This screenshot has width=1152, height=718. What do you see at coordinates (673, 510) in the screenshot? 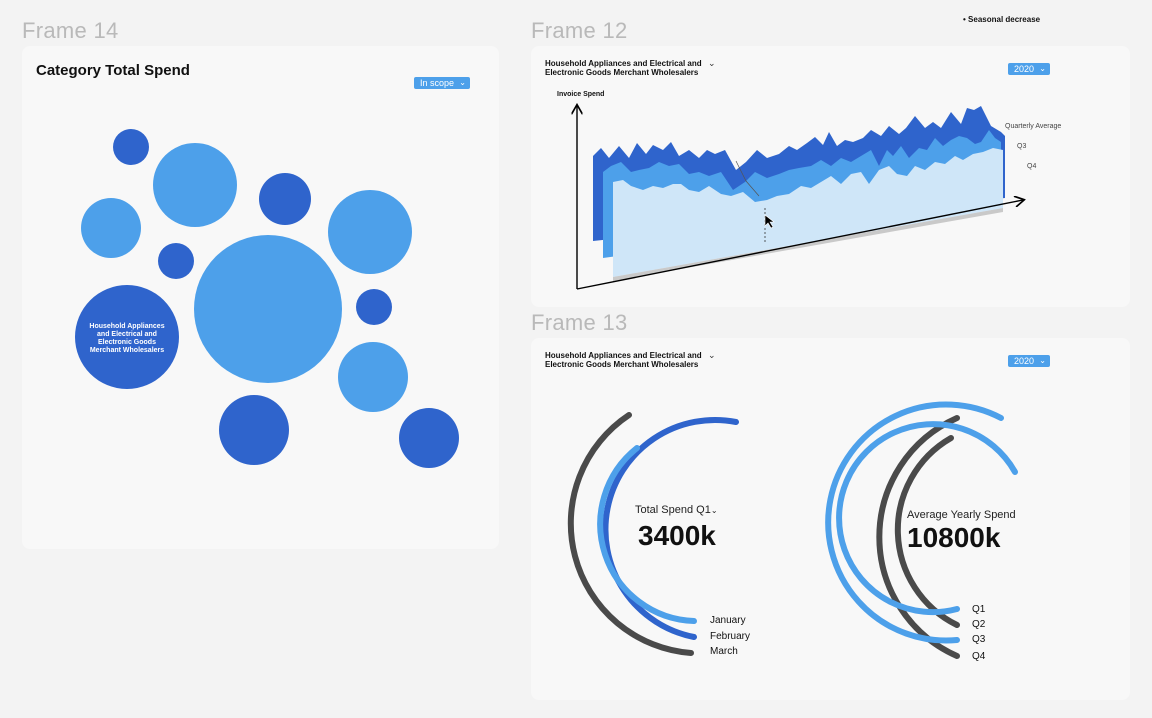
I see `total-spend-label-text: Total Spend Q1` at bounding box center [673, 510].